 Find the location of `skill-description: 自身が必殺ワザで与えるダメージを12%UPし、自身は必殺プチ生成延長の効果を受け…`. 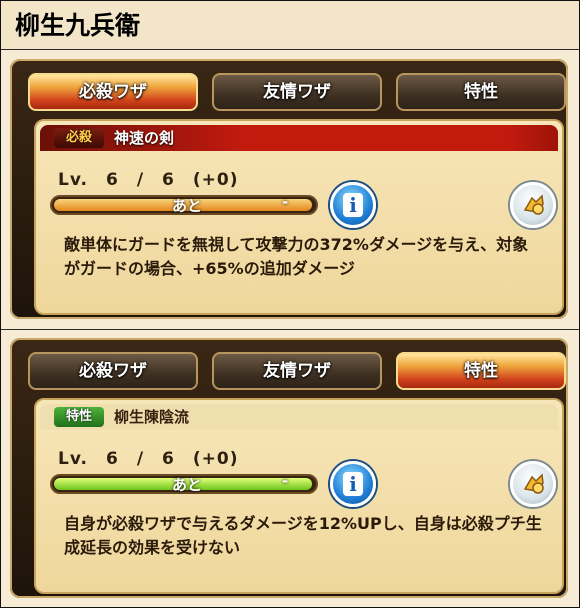

skill-description: 自身が必殺ワザで与えるダメージを12%UPし、自身は必殺プチ生成延長の効果を受け… is located at coordinates (303, 535).